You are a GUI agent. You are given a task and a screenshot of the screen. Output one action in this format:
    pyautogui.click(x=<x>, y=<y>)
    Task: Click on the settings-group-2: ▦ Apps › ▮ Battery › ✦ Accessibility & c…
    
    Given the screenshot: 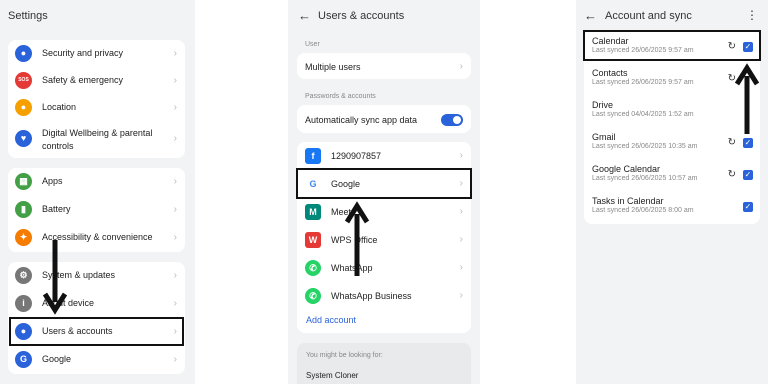 What is the action you would take?
    pyautogui.click(x=96, y=210)
    